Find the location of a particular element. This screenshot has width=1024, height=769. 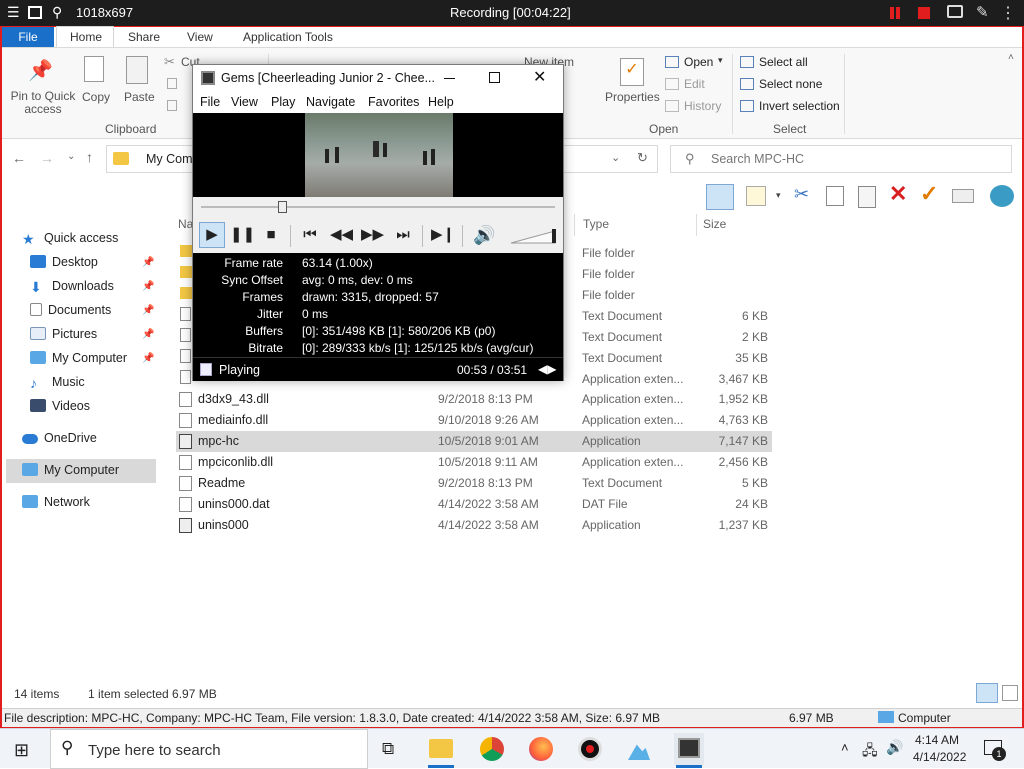

mpc-menu-view: View is located at coordinates (244, 102).